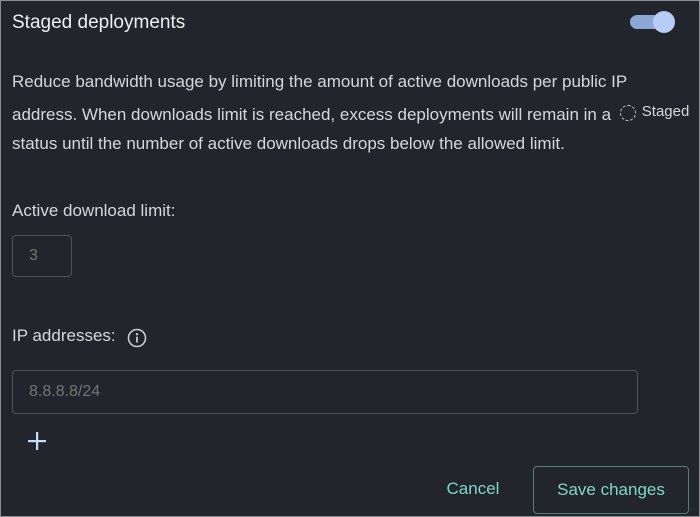 The image size is (700, 517). What do you see at coordinates (664, 22) in the screenshot?
I see `toggle-knob` at bounding box center [664, 22].